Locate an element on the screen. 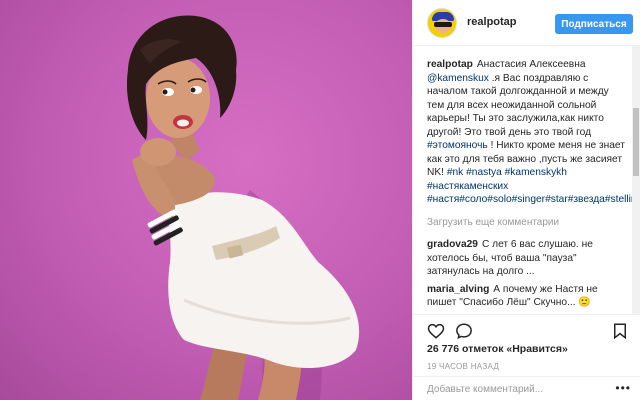 The width and height of the screenshot is (640, 400). avatar-glasses is located at coordinates (443, 24).